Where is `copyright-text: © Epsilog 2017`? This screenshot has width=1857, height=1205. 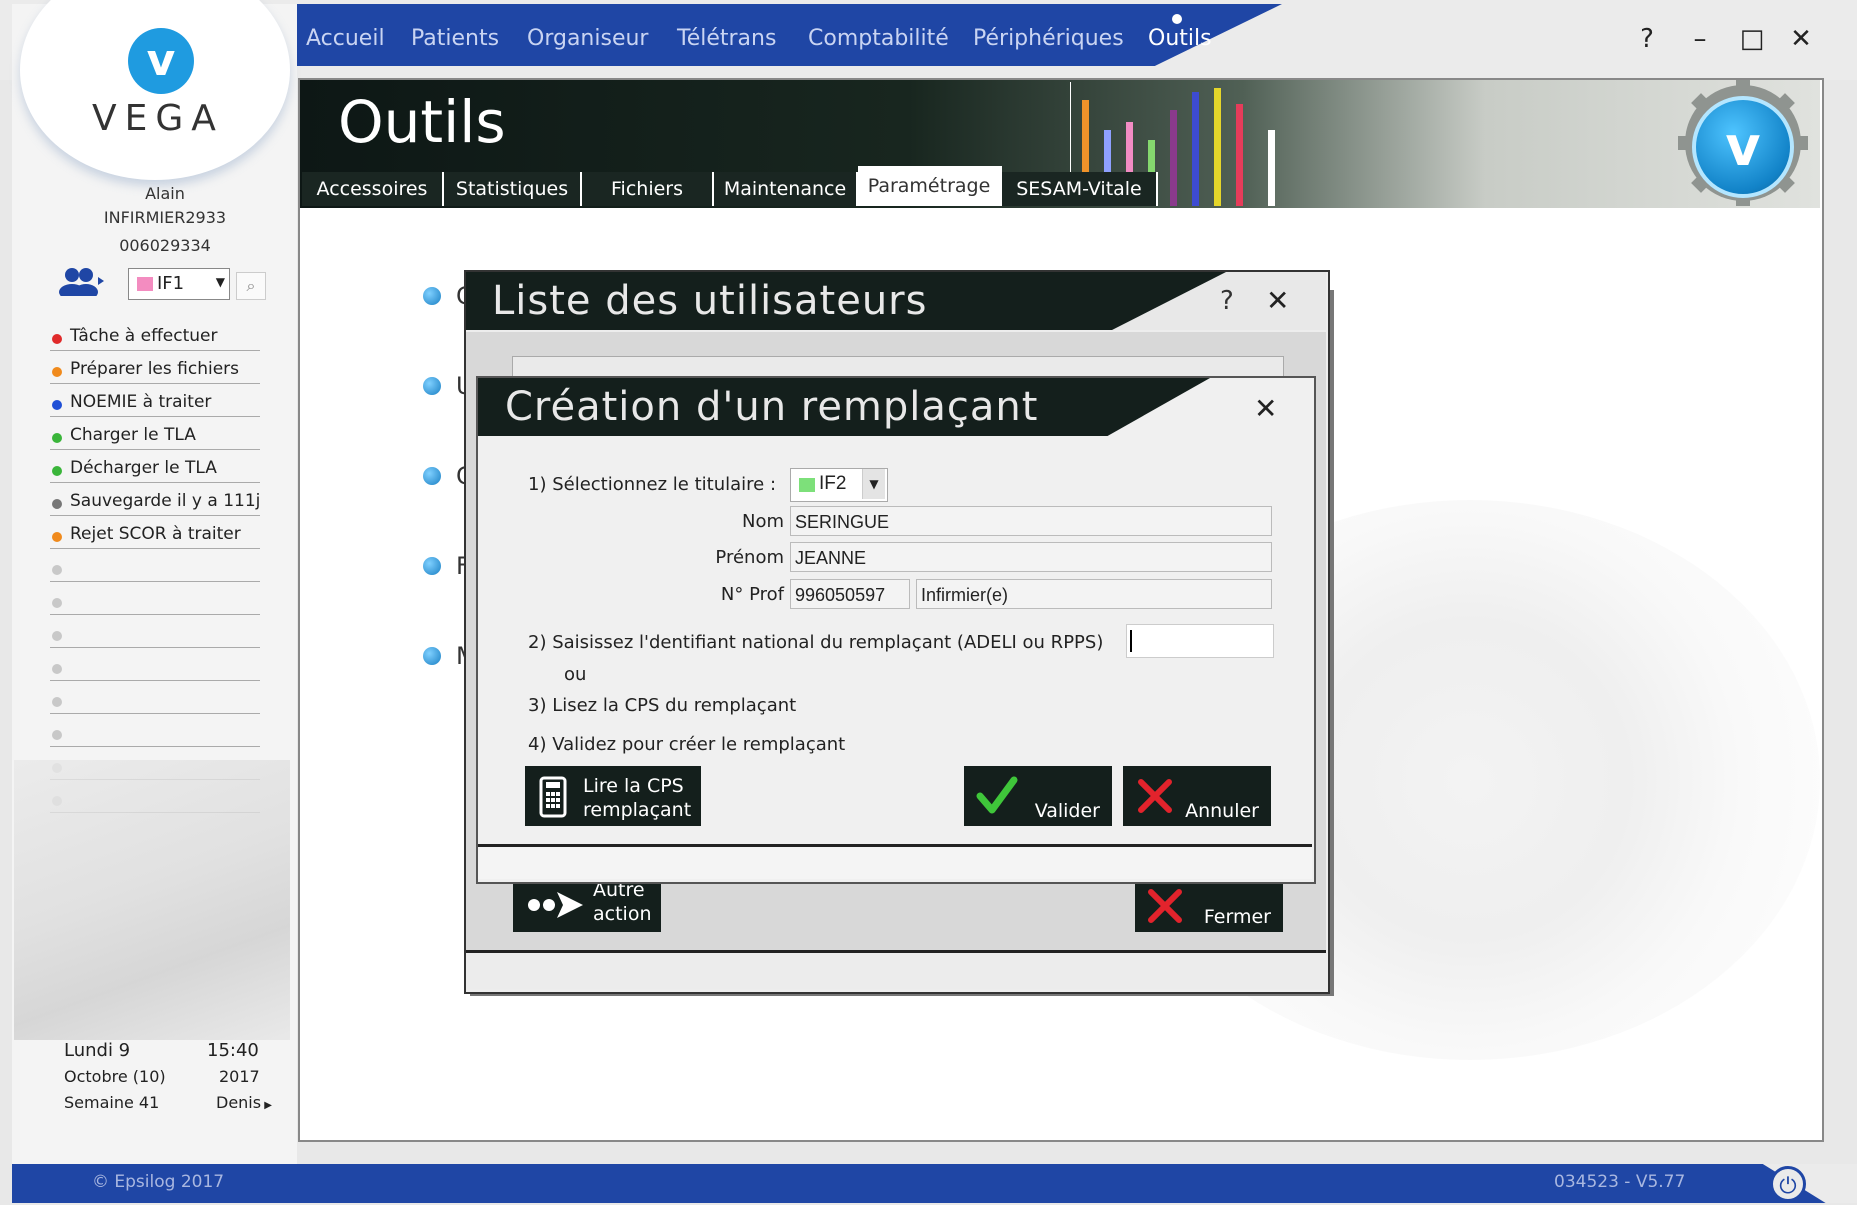
copyright-text: © Epsilog 2017 is located at coordinates (158, 1182).